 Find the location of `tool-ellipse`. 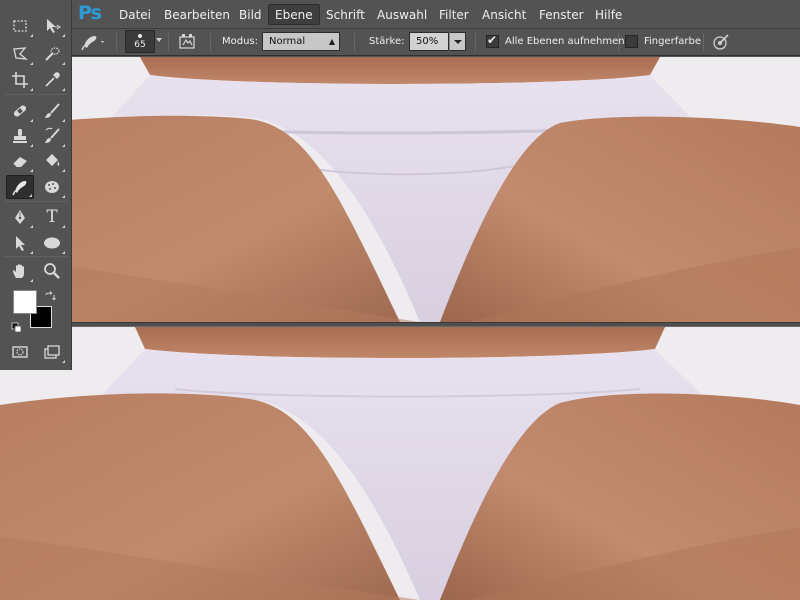

tool-ellipse is located at coordinates (52, 243).